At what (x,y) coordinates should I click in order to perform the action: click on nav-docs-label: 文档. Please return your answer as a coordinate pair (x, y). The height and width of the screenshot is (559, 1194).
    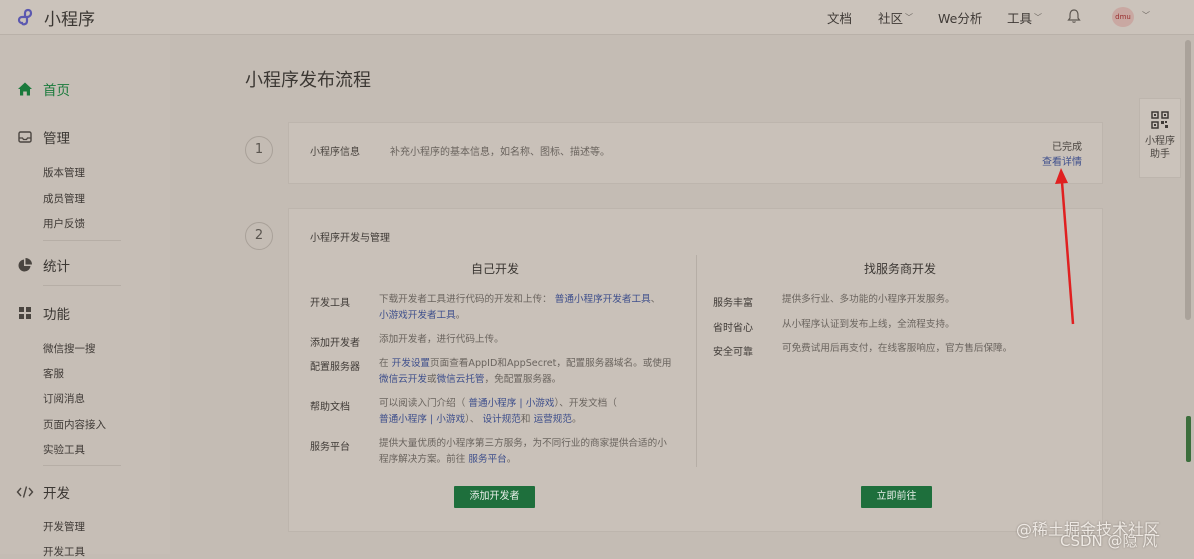
    Looking at the image, I should click on (840, 18).